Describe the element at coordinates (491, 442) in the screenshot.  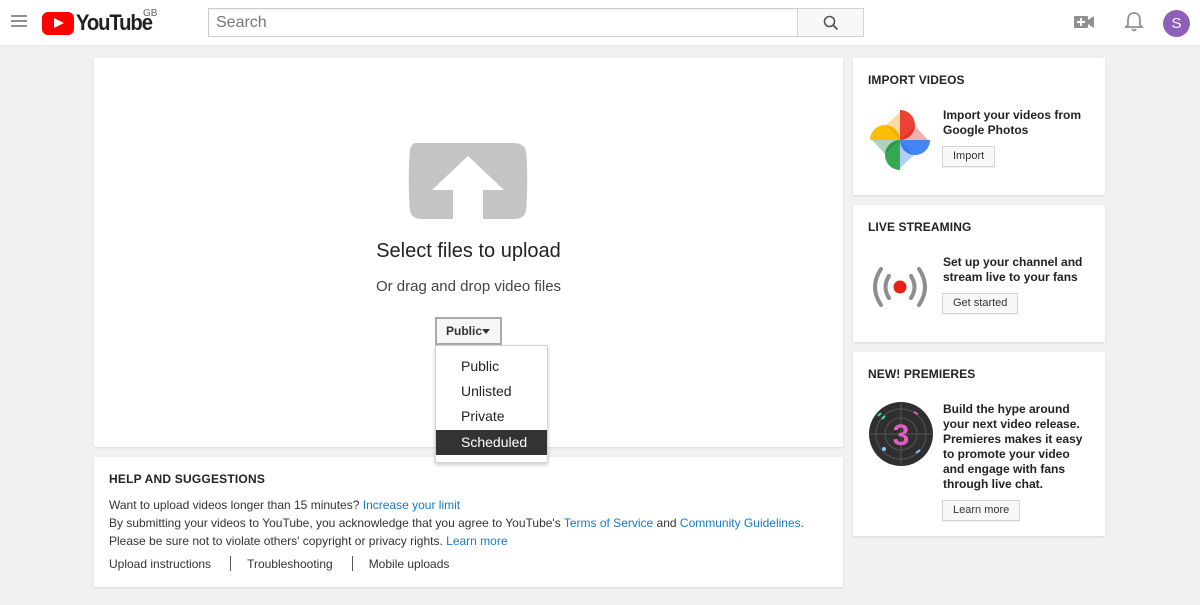
I see `privacy-option-scheduled: Scheduled` at that location.